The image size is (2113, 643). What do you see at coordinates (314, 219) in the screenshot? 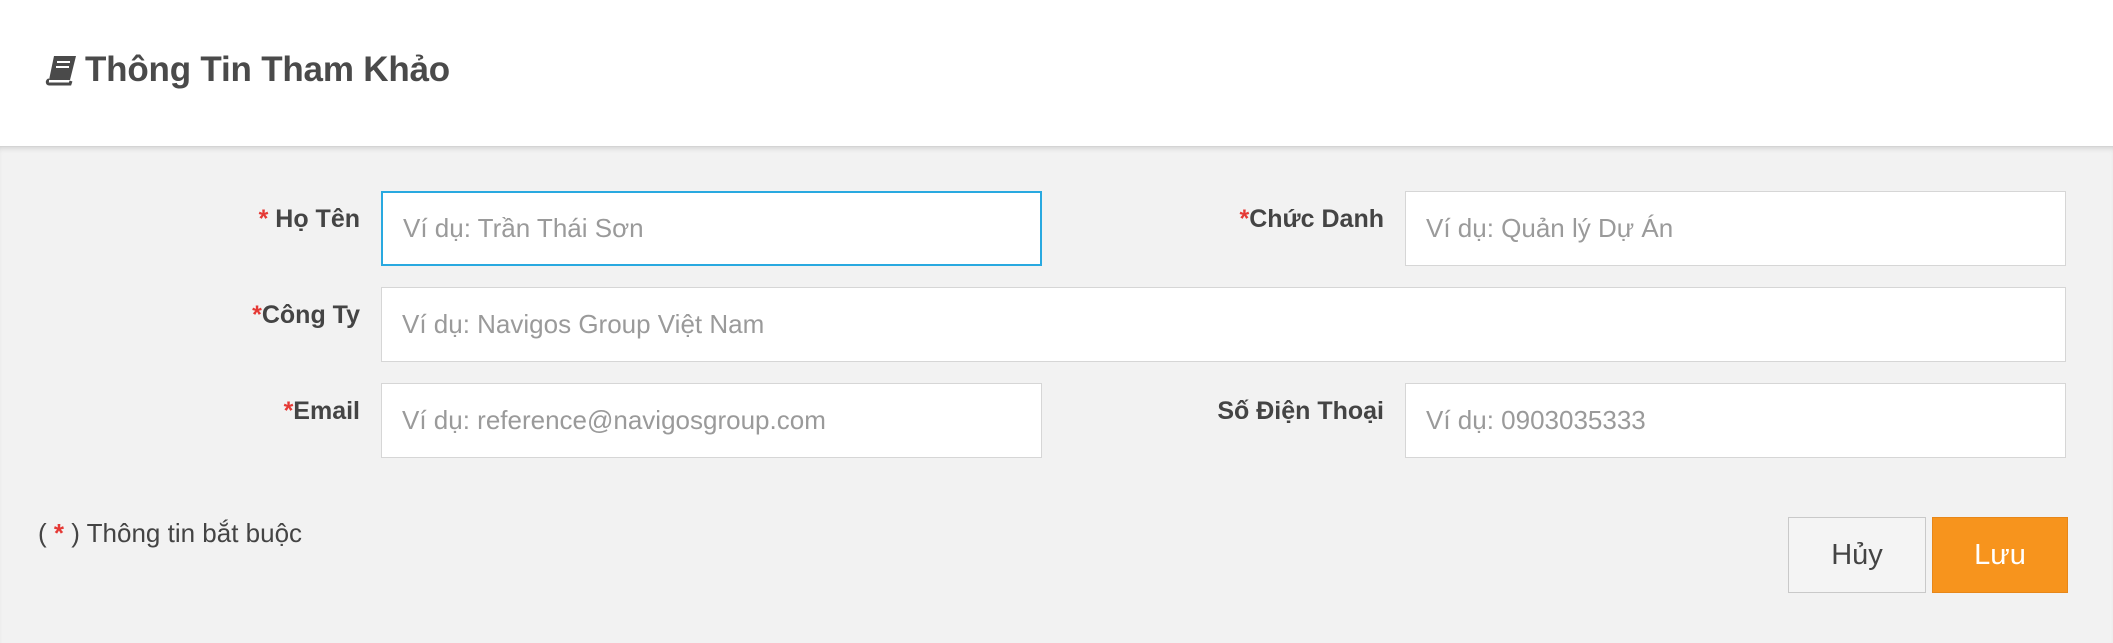
I see `full-name-label-text: Họ Tên` at bounding box center [314, 219].